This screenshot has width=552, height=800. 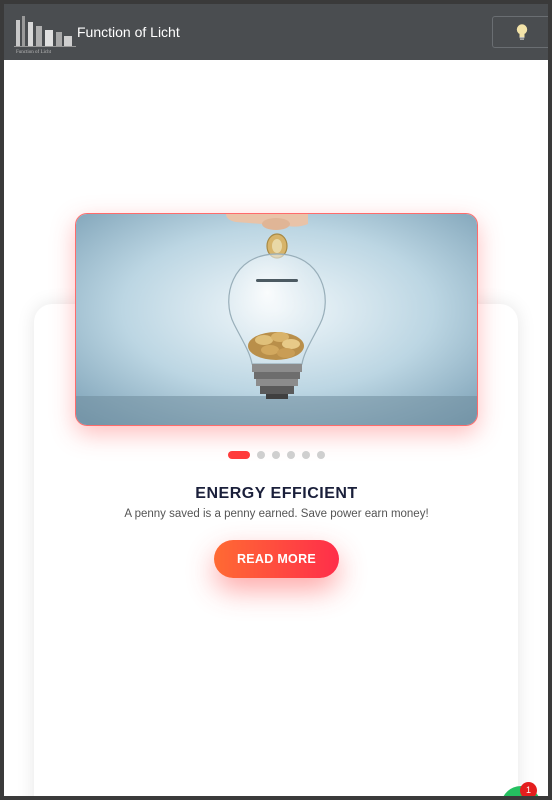 I want to click on building-logo-icon: Function of Licht, so click(x=45, y=34).